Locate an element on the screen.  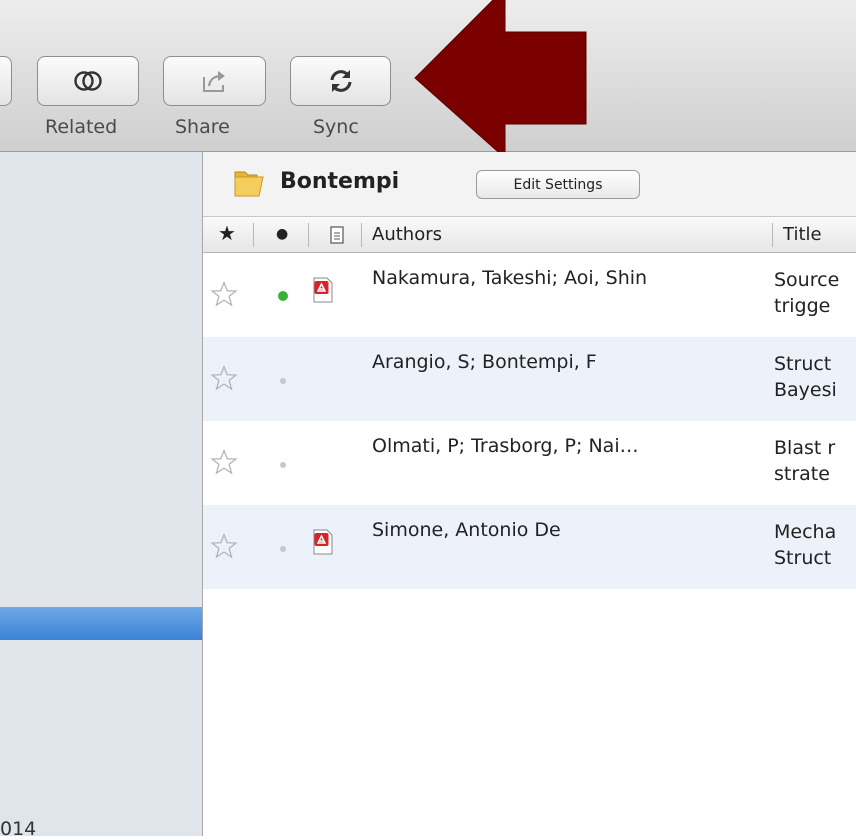
file-column-icon is located at coordinates (337, 237).